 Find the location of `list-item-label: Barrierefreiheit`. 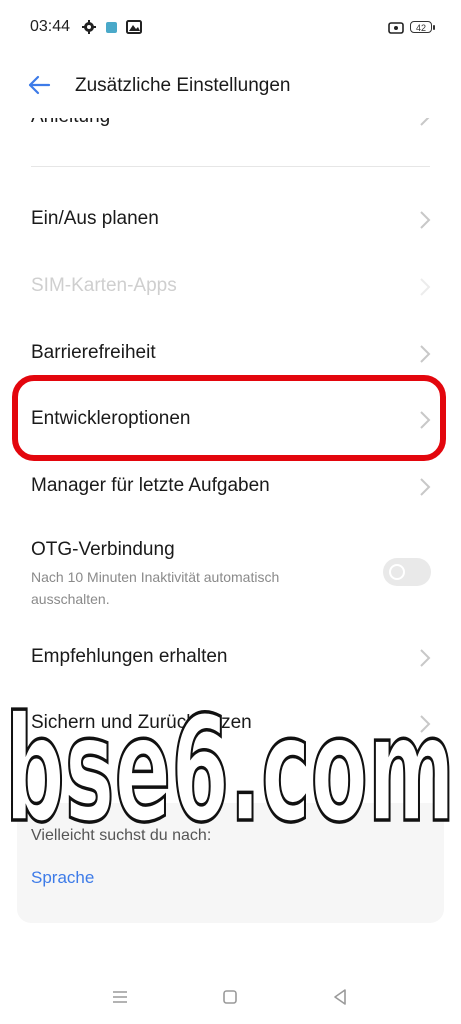

list-item-label: Barrierefreiheit is located at coordinates (93, 352).